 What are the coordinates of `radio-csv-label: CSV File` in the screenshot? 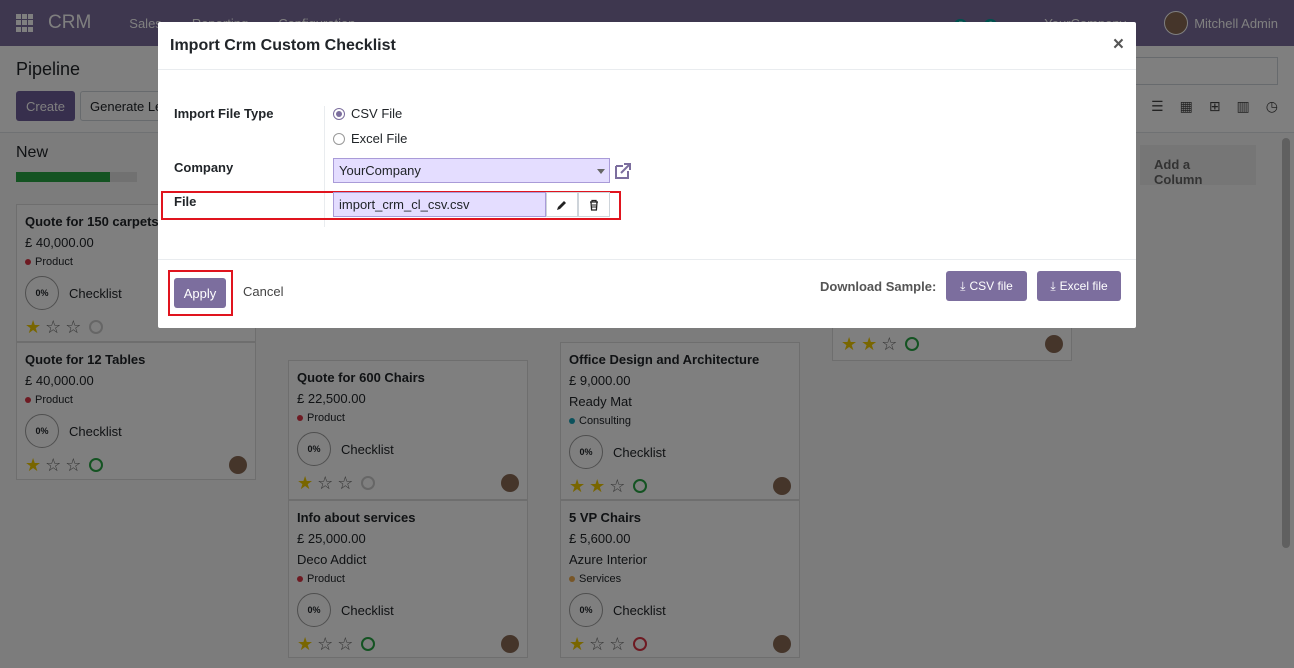 It's located at (377, 113).